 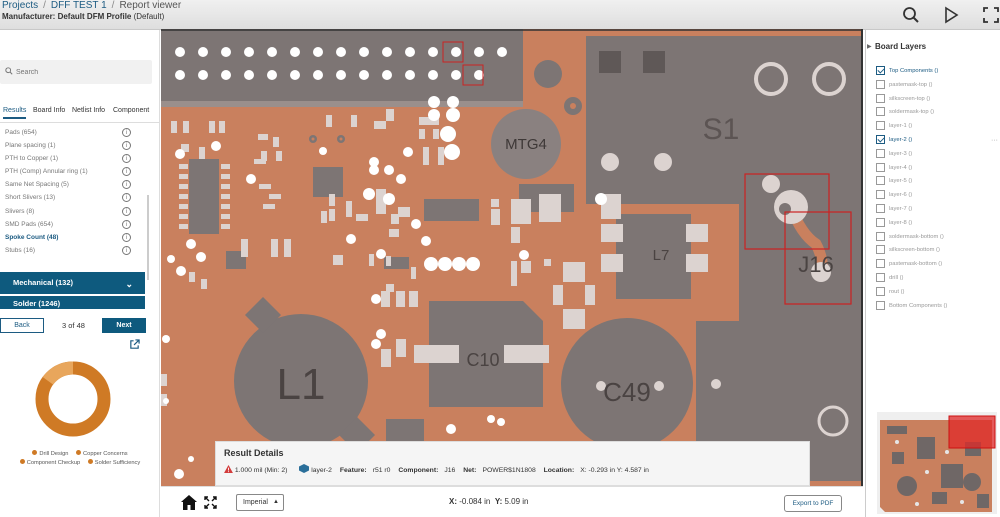 What do you see at coordinates (129, 284) in the screenshot?
I see `chevron-down-icon: ⌄` at bounding box center [129, 284].